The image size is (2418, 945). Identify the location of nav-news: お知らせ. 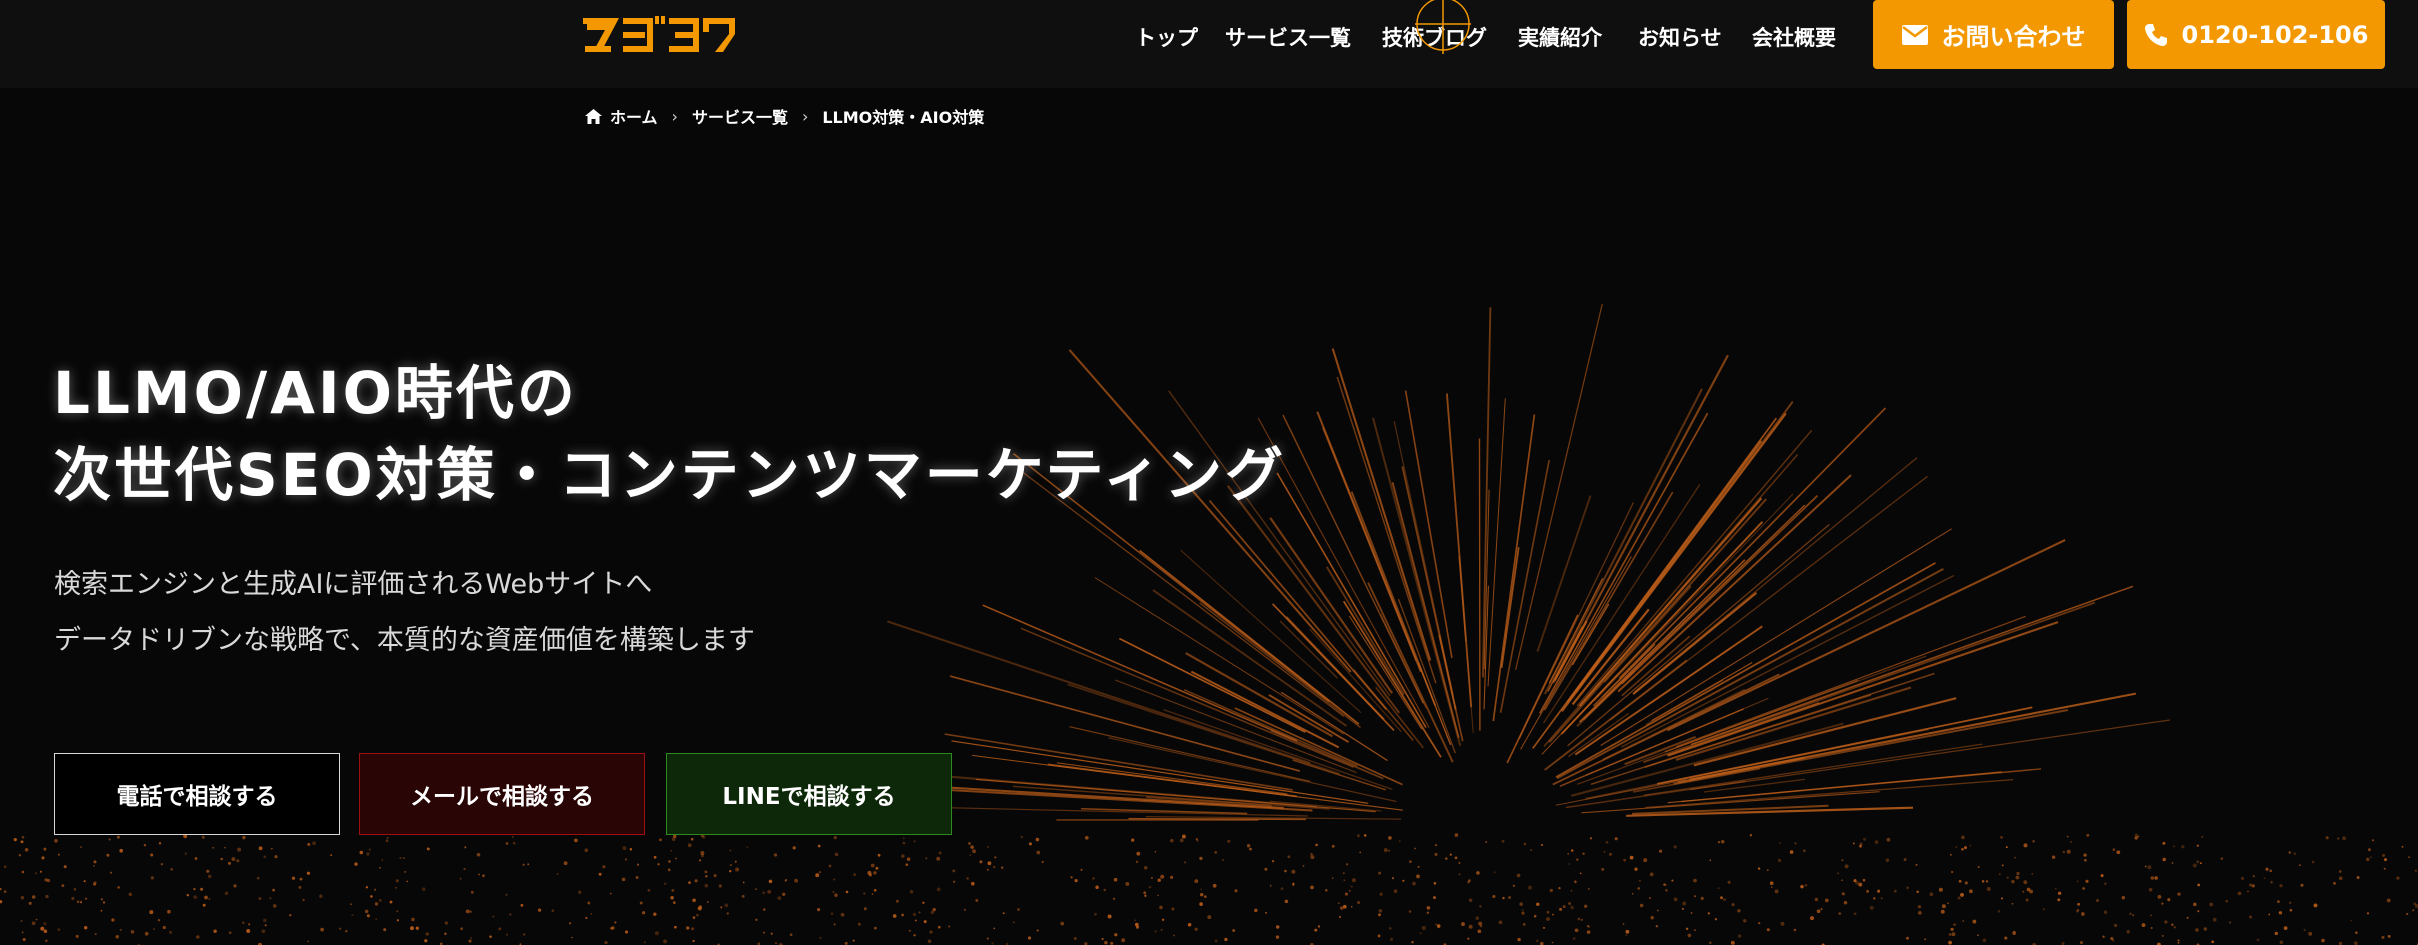
(1680, 37).